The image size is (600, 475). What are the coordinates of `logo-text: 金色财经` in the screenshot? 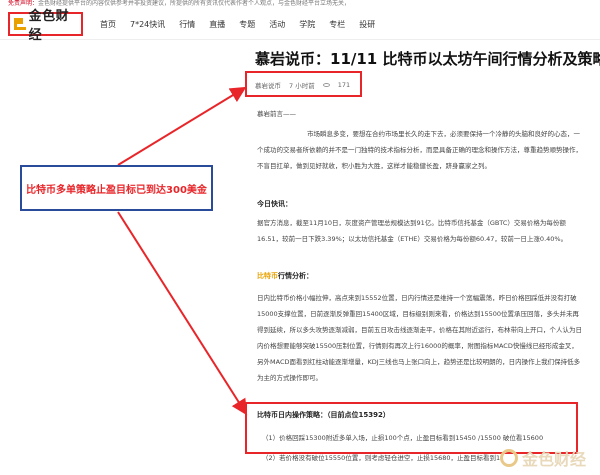 It's located at (49, 26).